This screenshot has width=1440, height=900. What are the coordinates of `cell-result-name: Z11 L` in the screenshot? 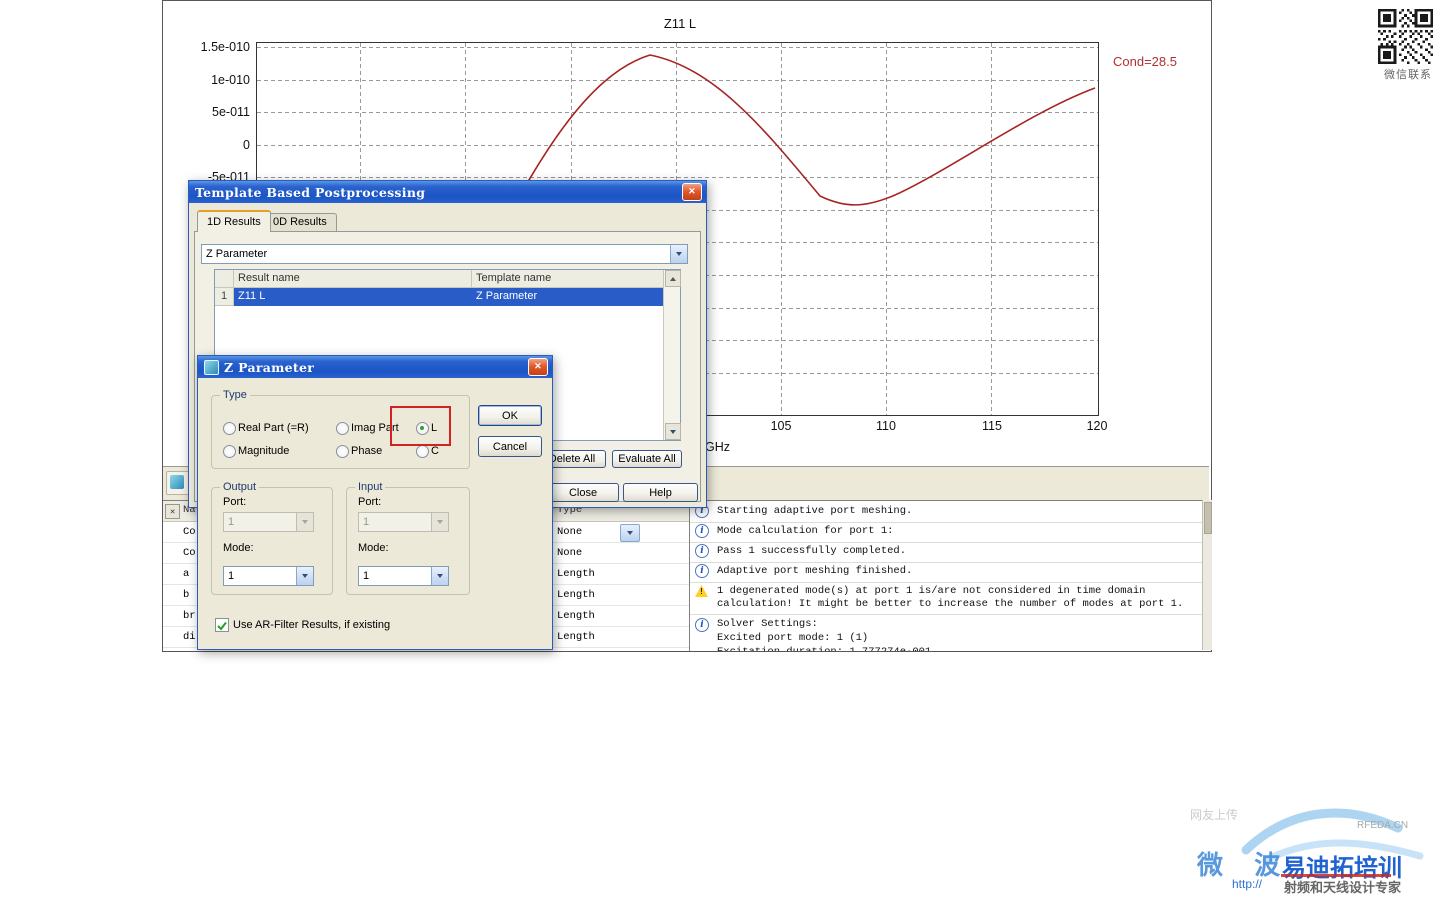 It's located at (353, 297).